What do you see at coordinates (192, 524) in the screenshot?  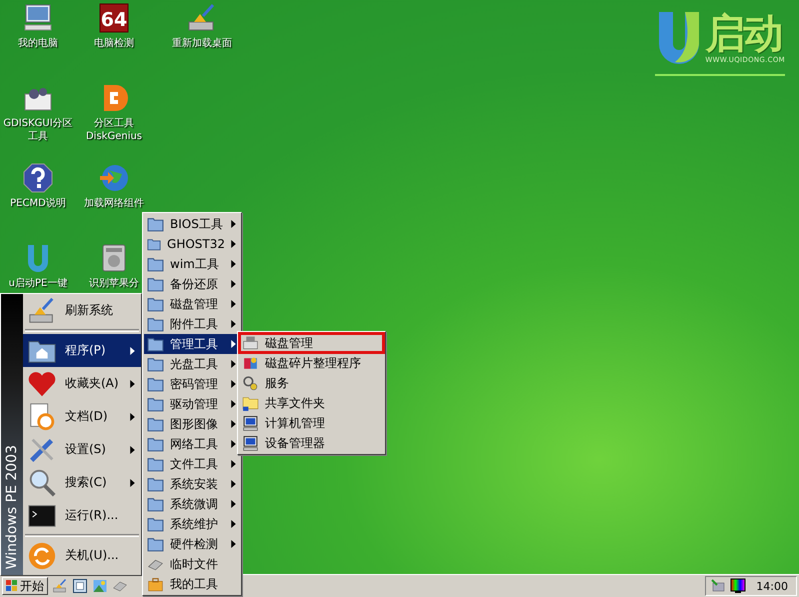 I see `menu-item: 系统维护` at bounding box center [192, 524].